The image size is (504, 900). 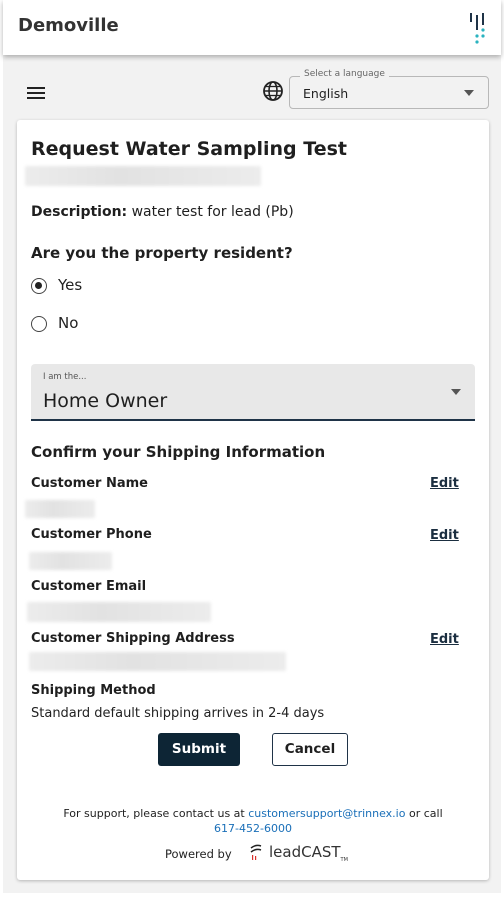 I want to click on shipping-method-label: Shipping Method, so click(x=93, y=690).